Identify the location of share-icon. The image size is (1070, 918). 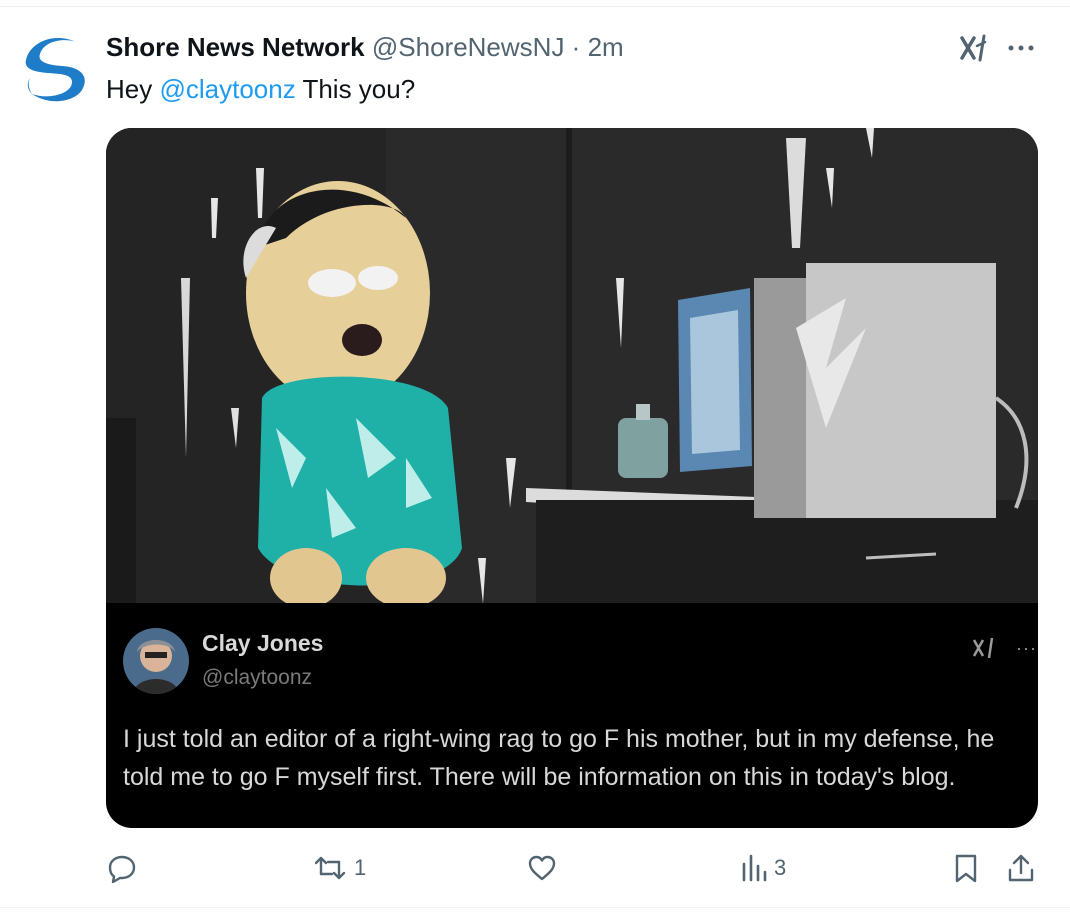
(1021, 868).